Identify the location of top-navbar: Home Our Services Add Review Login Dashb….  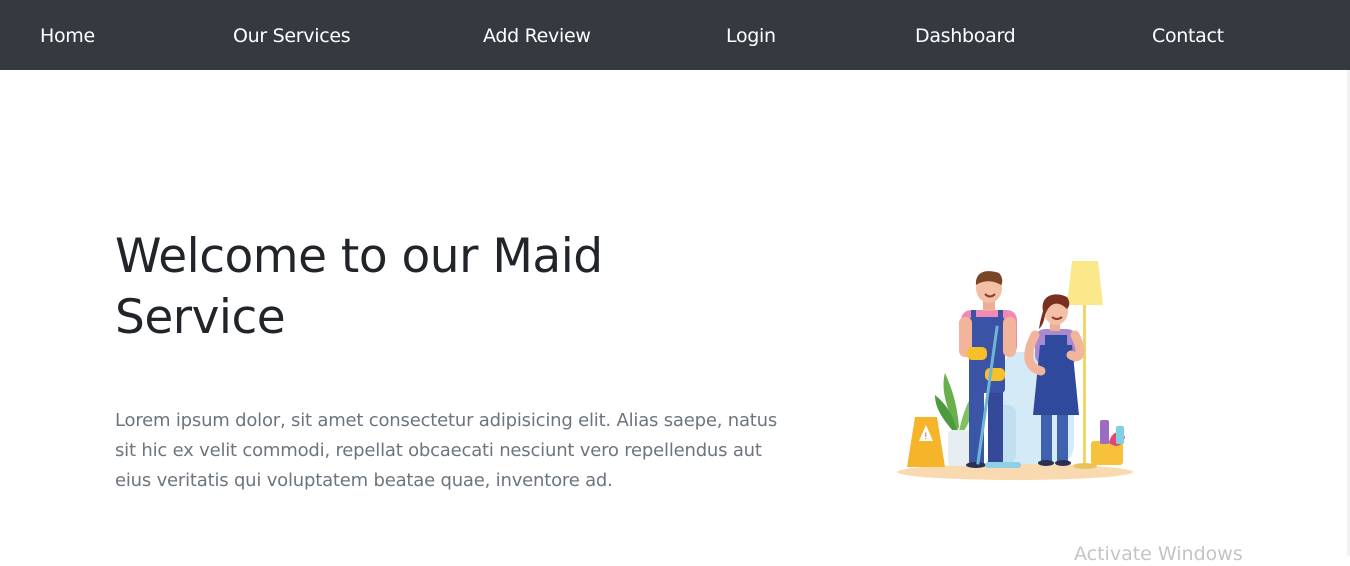
(675, 35).